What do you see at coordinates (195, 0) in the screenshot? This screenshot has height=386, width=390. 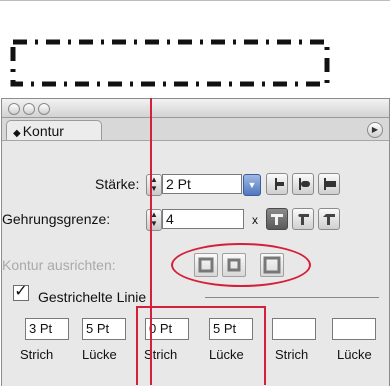 I see `top-border` at bounding box center [195, 0].